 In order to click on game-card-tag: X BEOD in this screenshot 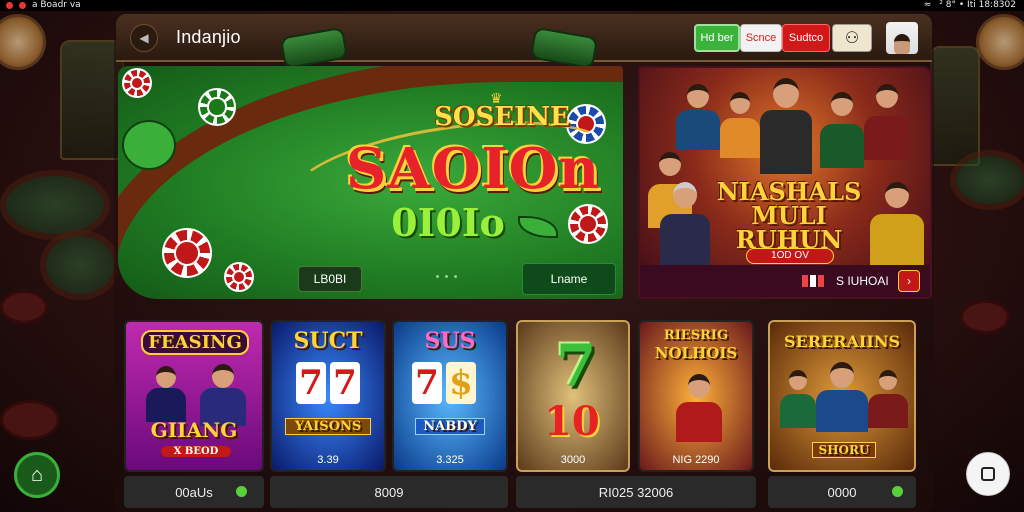, I will do `click(196, 451)`.